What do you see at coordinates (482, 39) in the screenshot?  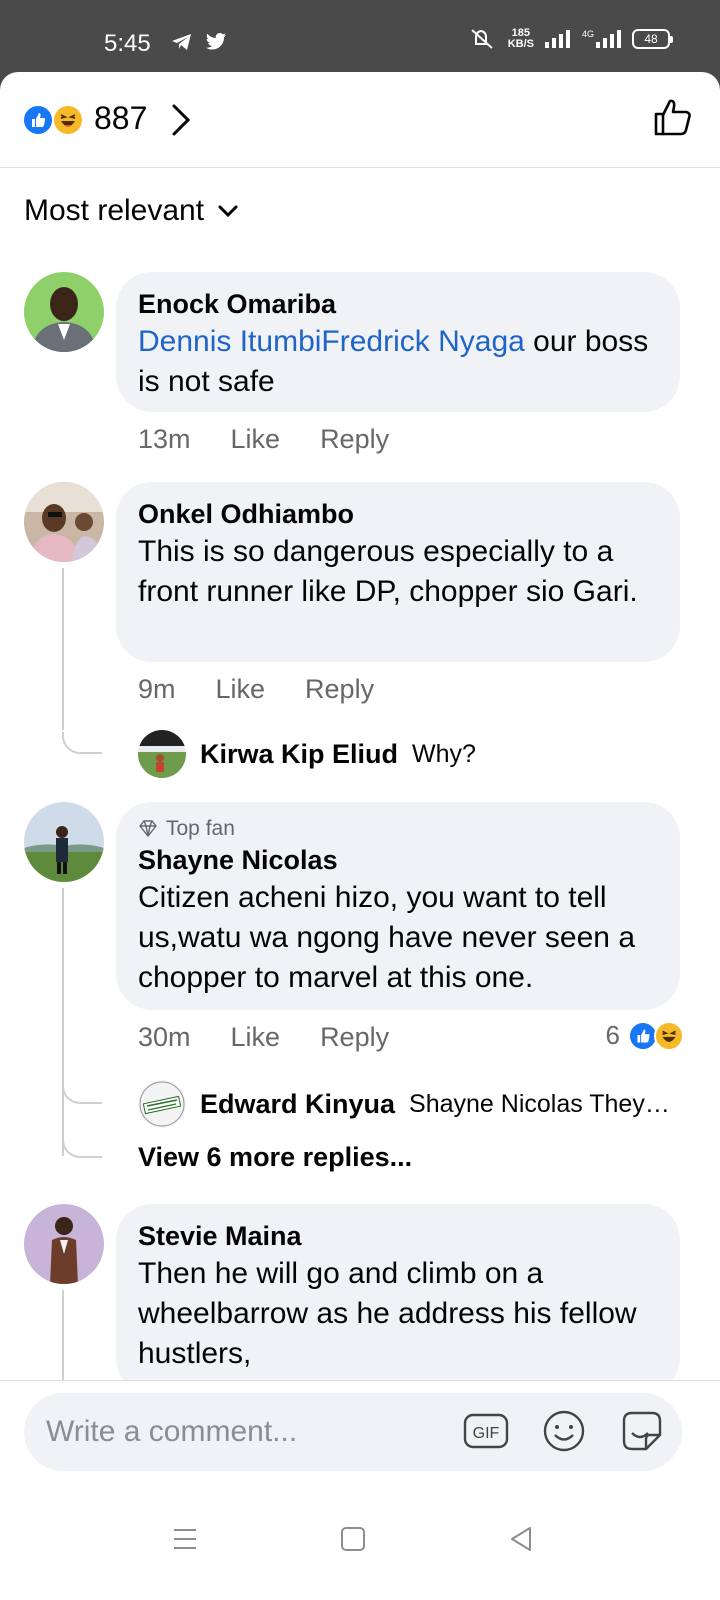 I see `mute-icon` at bounding box center [482, 39].